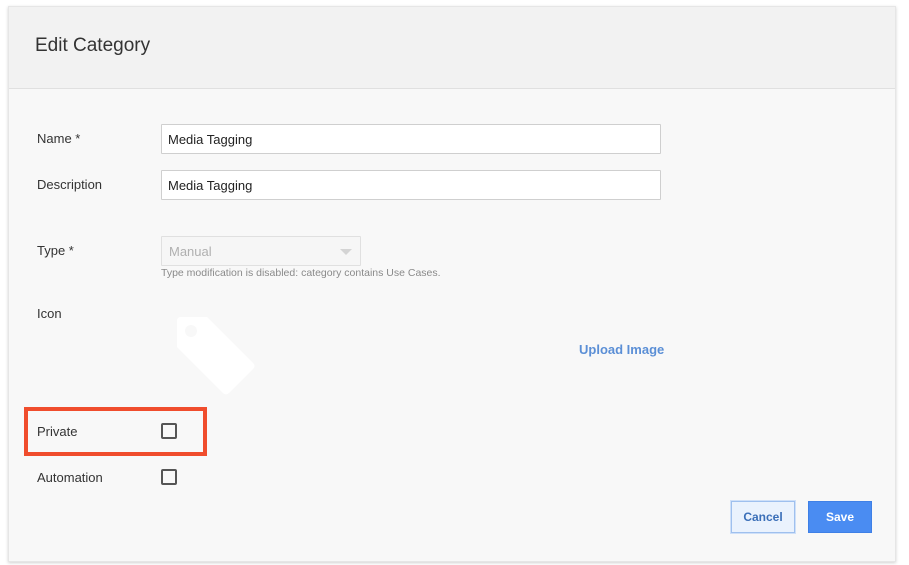  Describe the element at coordinates (169, 477) in the screenshot. I see `automation-checkbox` at that location.